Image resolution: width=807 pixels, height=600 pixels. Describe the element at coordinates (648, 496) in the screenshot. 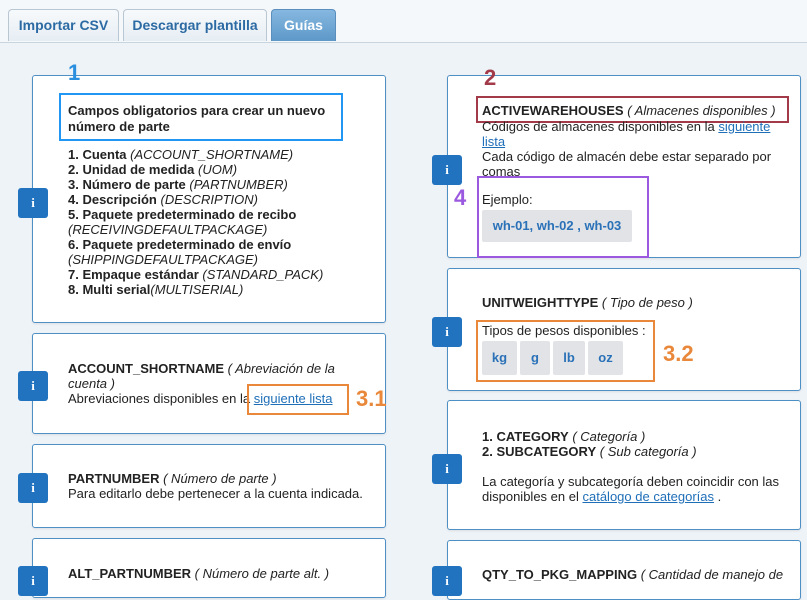

I see `category-catalog-link: catálogo de categorías` at that location.